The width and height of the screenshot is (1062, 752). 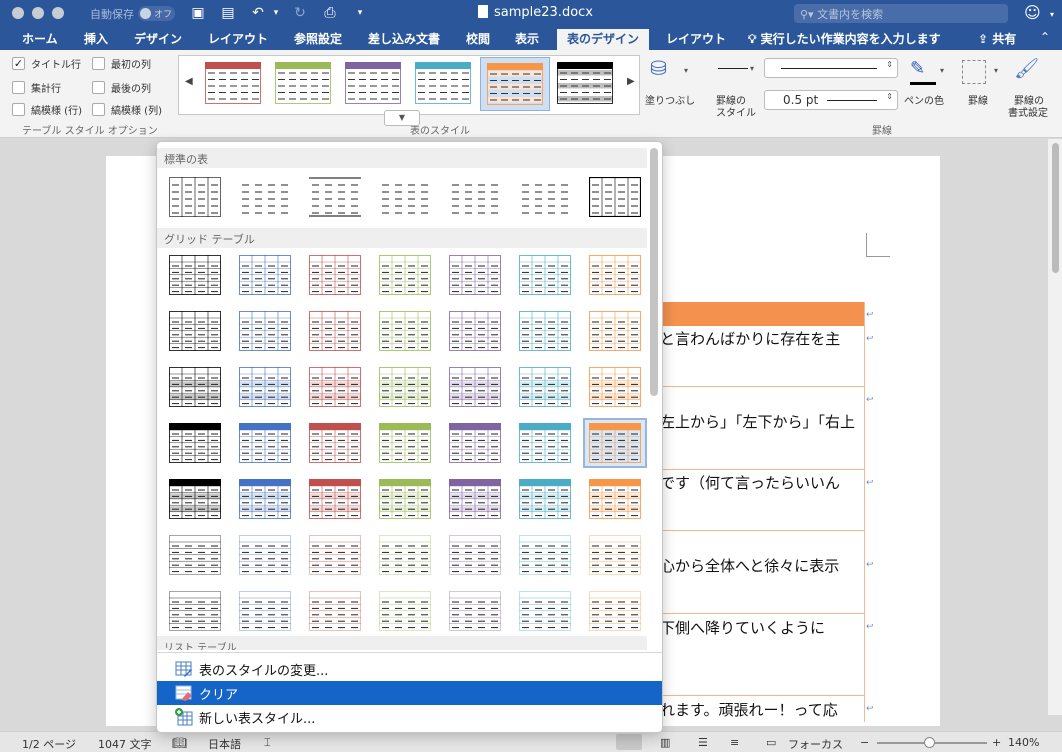 What do you see at coordinates (750, 482) in the screenshot?
I see `table-cell-text: です（何て言ったらいいん` at bounding box center [750, 482].